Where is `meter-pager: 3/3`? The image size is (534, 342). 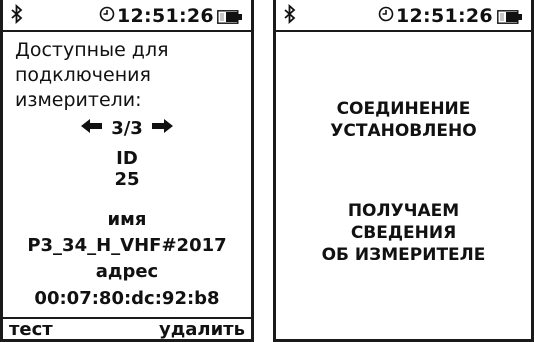
meter-pager: 3/3 is located at coordinates (127, 128).